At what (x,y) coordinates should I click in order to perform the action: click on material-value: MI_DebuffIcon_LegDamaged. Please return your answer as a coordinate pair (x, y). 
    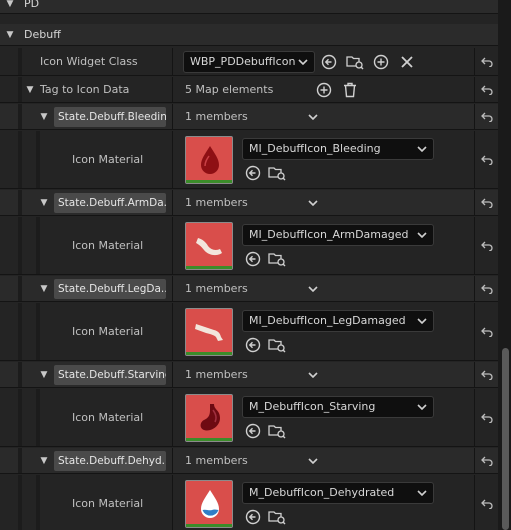
    Looking at the image, I should click on (327, 320).